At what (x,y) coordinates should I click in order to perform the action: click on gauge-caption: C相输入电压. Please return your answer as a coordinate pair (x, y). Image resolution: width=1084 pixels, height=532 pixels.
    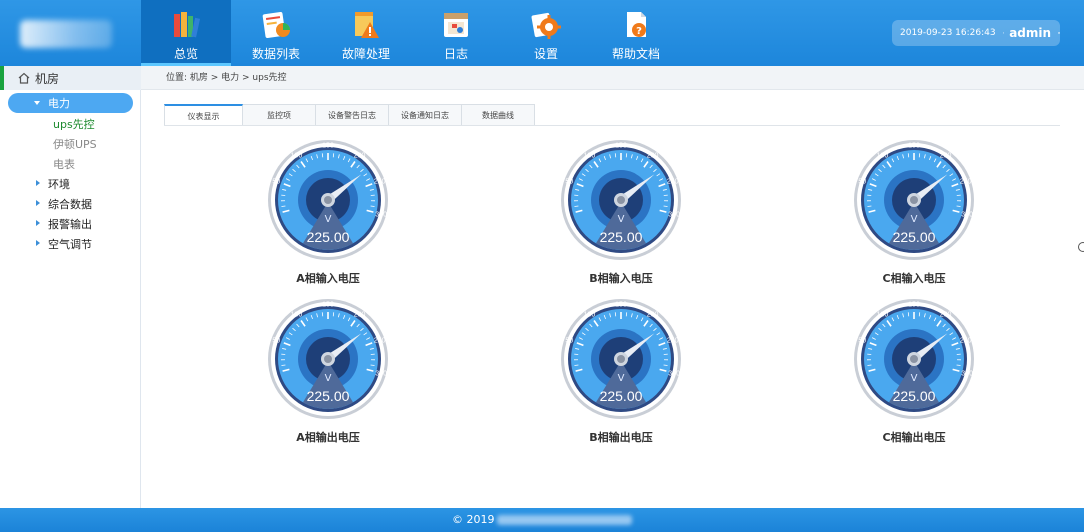
    Looking at the image, I should click on (914, 278).